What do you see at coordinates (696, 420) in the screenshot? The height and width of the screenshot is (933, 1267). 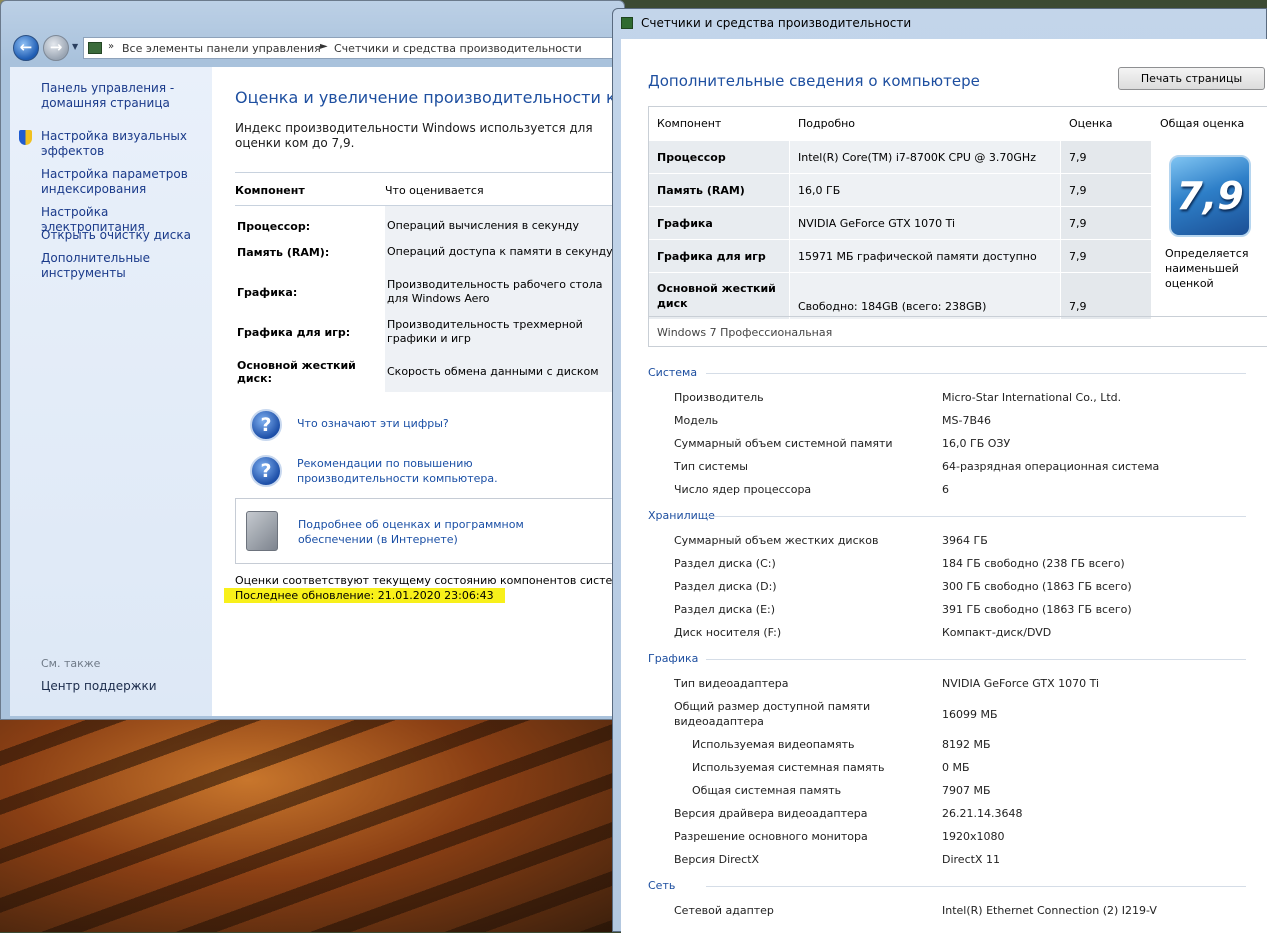 I see `system-model-label: Модель` at bounding box center [696, 420].